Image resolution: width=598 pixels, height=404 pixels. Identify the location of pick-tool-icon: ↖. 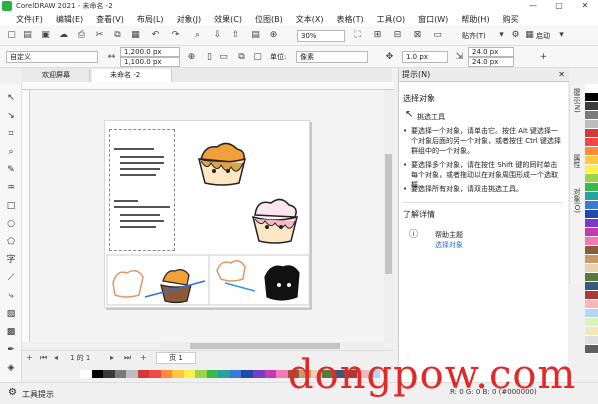
(11, 98).